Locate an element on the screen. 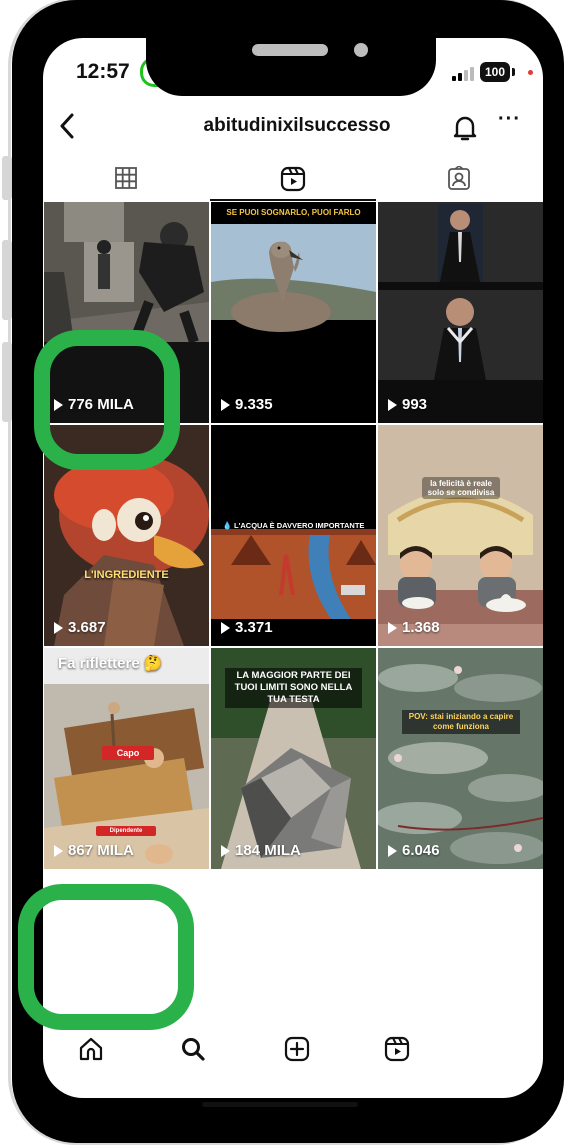 The height and width of the screenshot is (1145, 564). nav-reels is located at coordinates (397, 1051).